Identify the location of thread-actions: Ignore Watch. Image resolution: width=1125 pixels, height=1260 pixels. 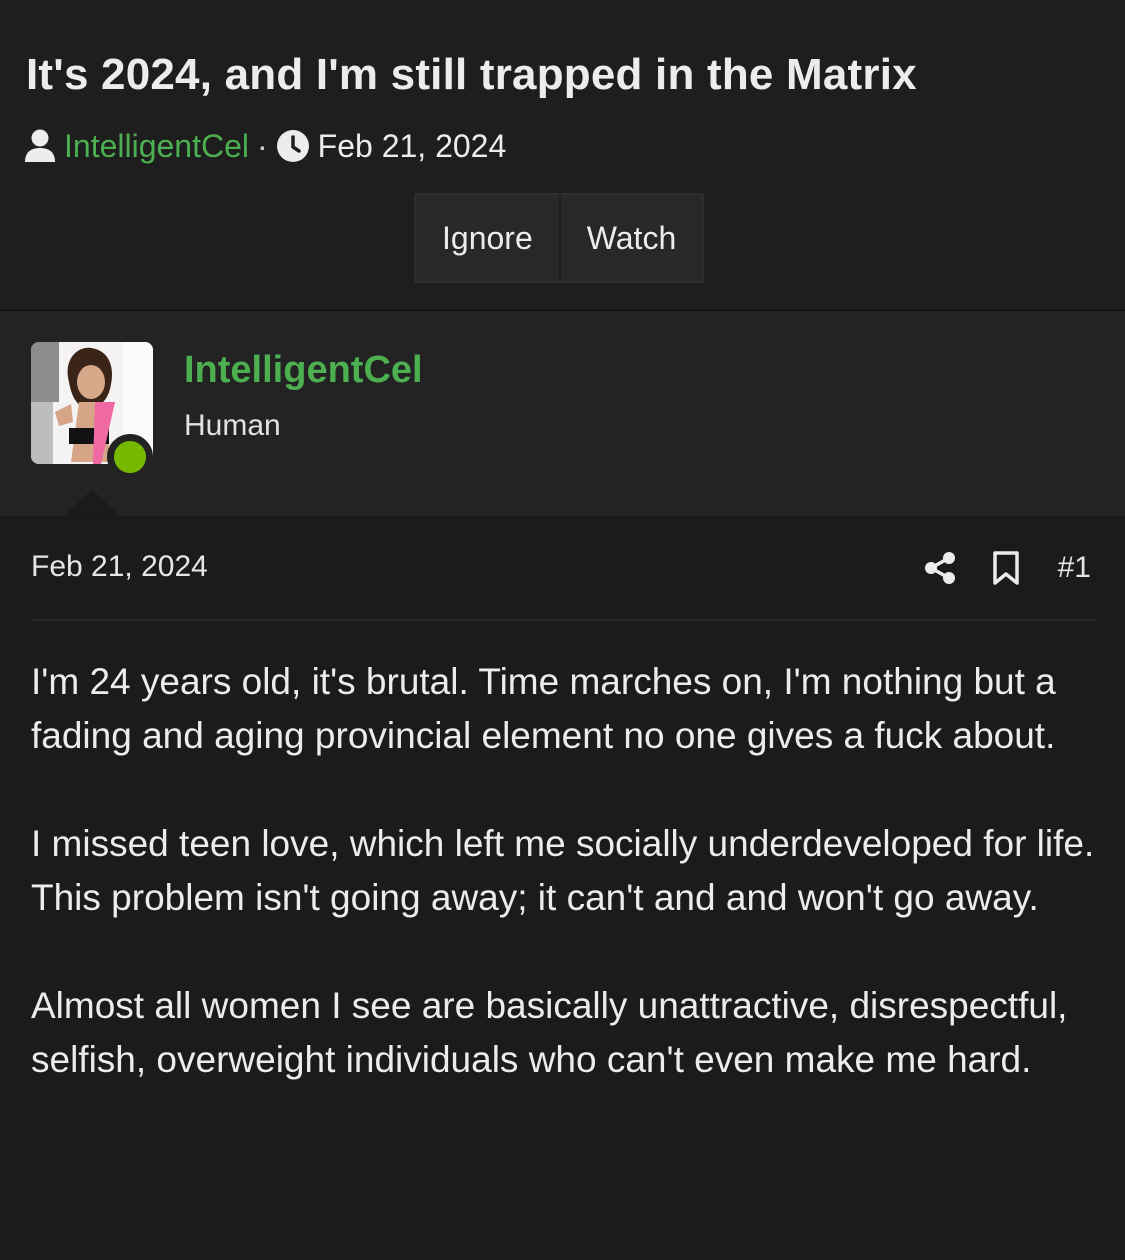
(559, 238).